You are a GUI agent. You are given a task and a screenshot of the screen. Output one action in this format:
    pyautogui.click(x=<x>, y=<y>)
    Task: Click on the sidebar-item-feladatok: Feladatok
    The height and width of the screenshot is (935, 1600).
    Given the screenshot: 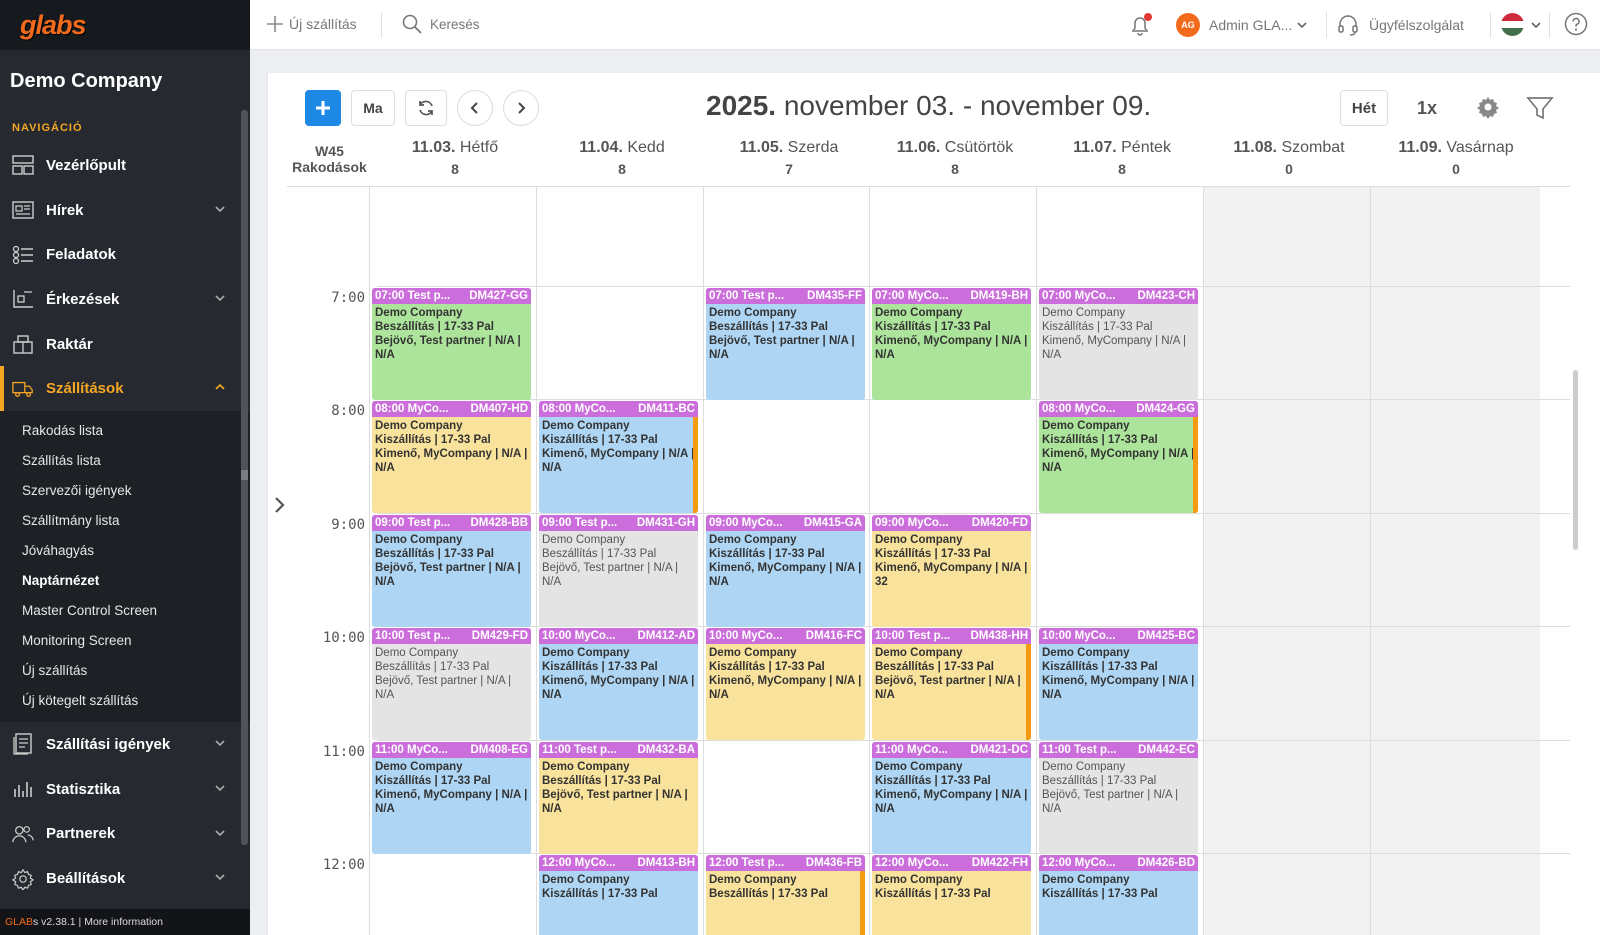 What is the action you would take?
    pyautogui.click(x=125, y=254)
    